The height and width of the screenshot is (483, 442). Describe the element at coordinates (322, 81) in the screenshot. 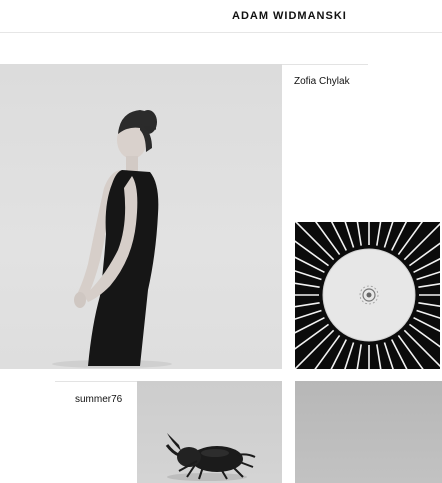

I see `photo-credit-zofia: Zofia Chylak` at that location.